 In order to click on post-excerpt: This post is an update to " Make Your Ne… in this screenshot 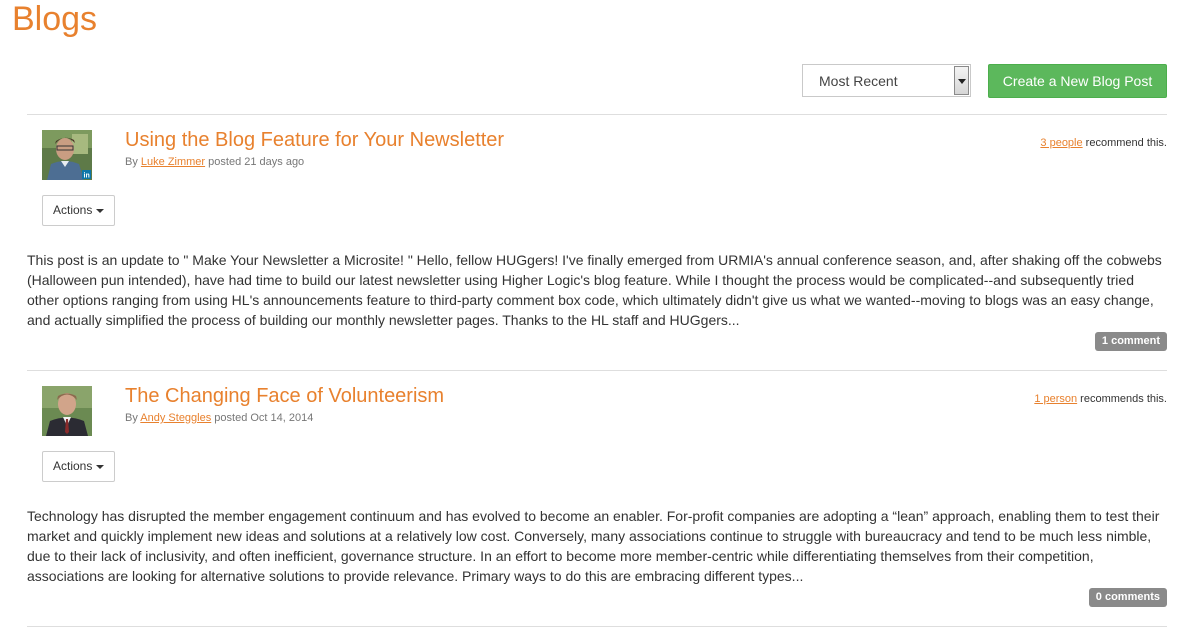, I will do `click(594, 290)`.